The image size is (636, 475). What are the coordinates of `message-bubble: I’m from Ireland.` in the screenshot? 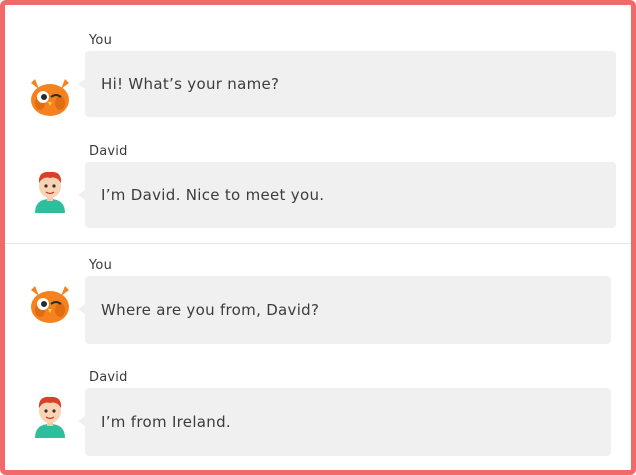 It's located at (344, 422).